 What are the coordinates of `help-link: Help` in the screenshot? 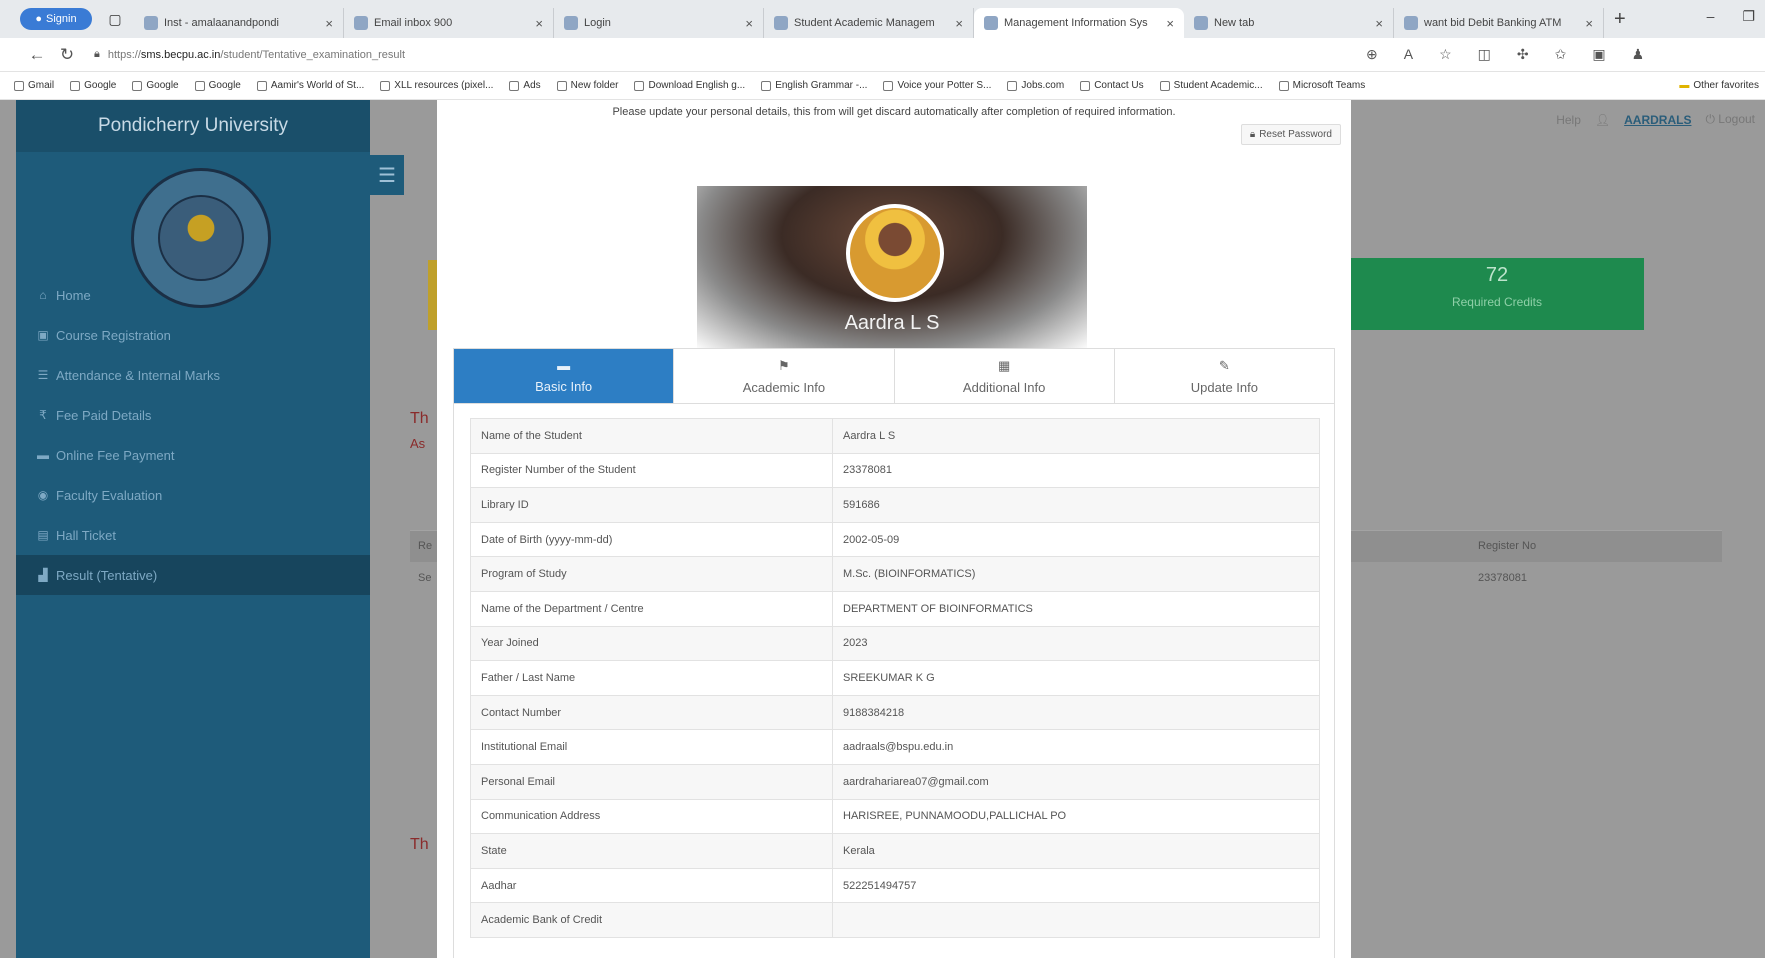 It's located at (1568, 120).